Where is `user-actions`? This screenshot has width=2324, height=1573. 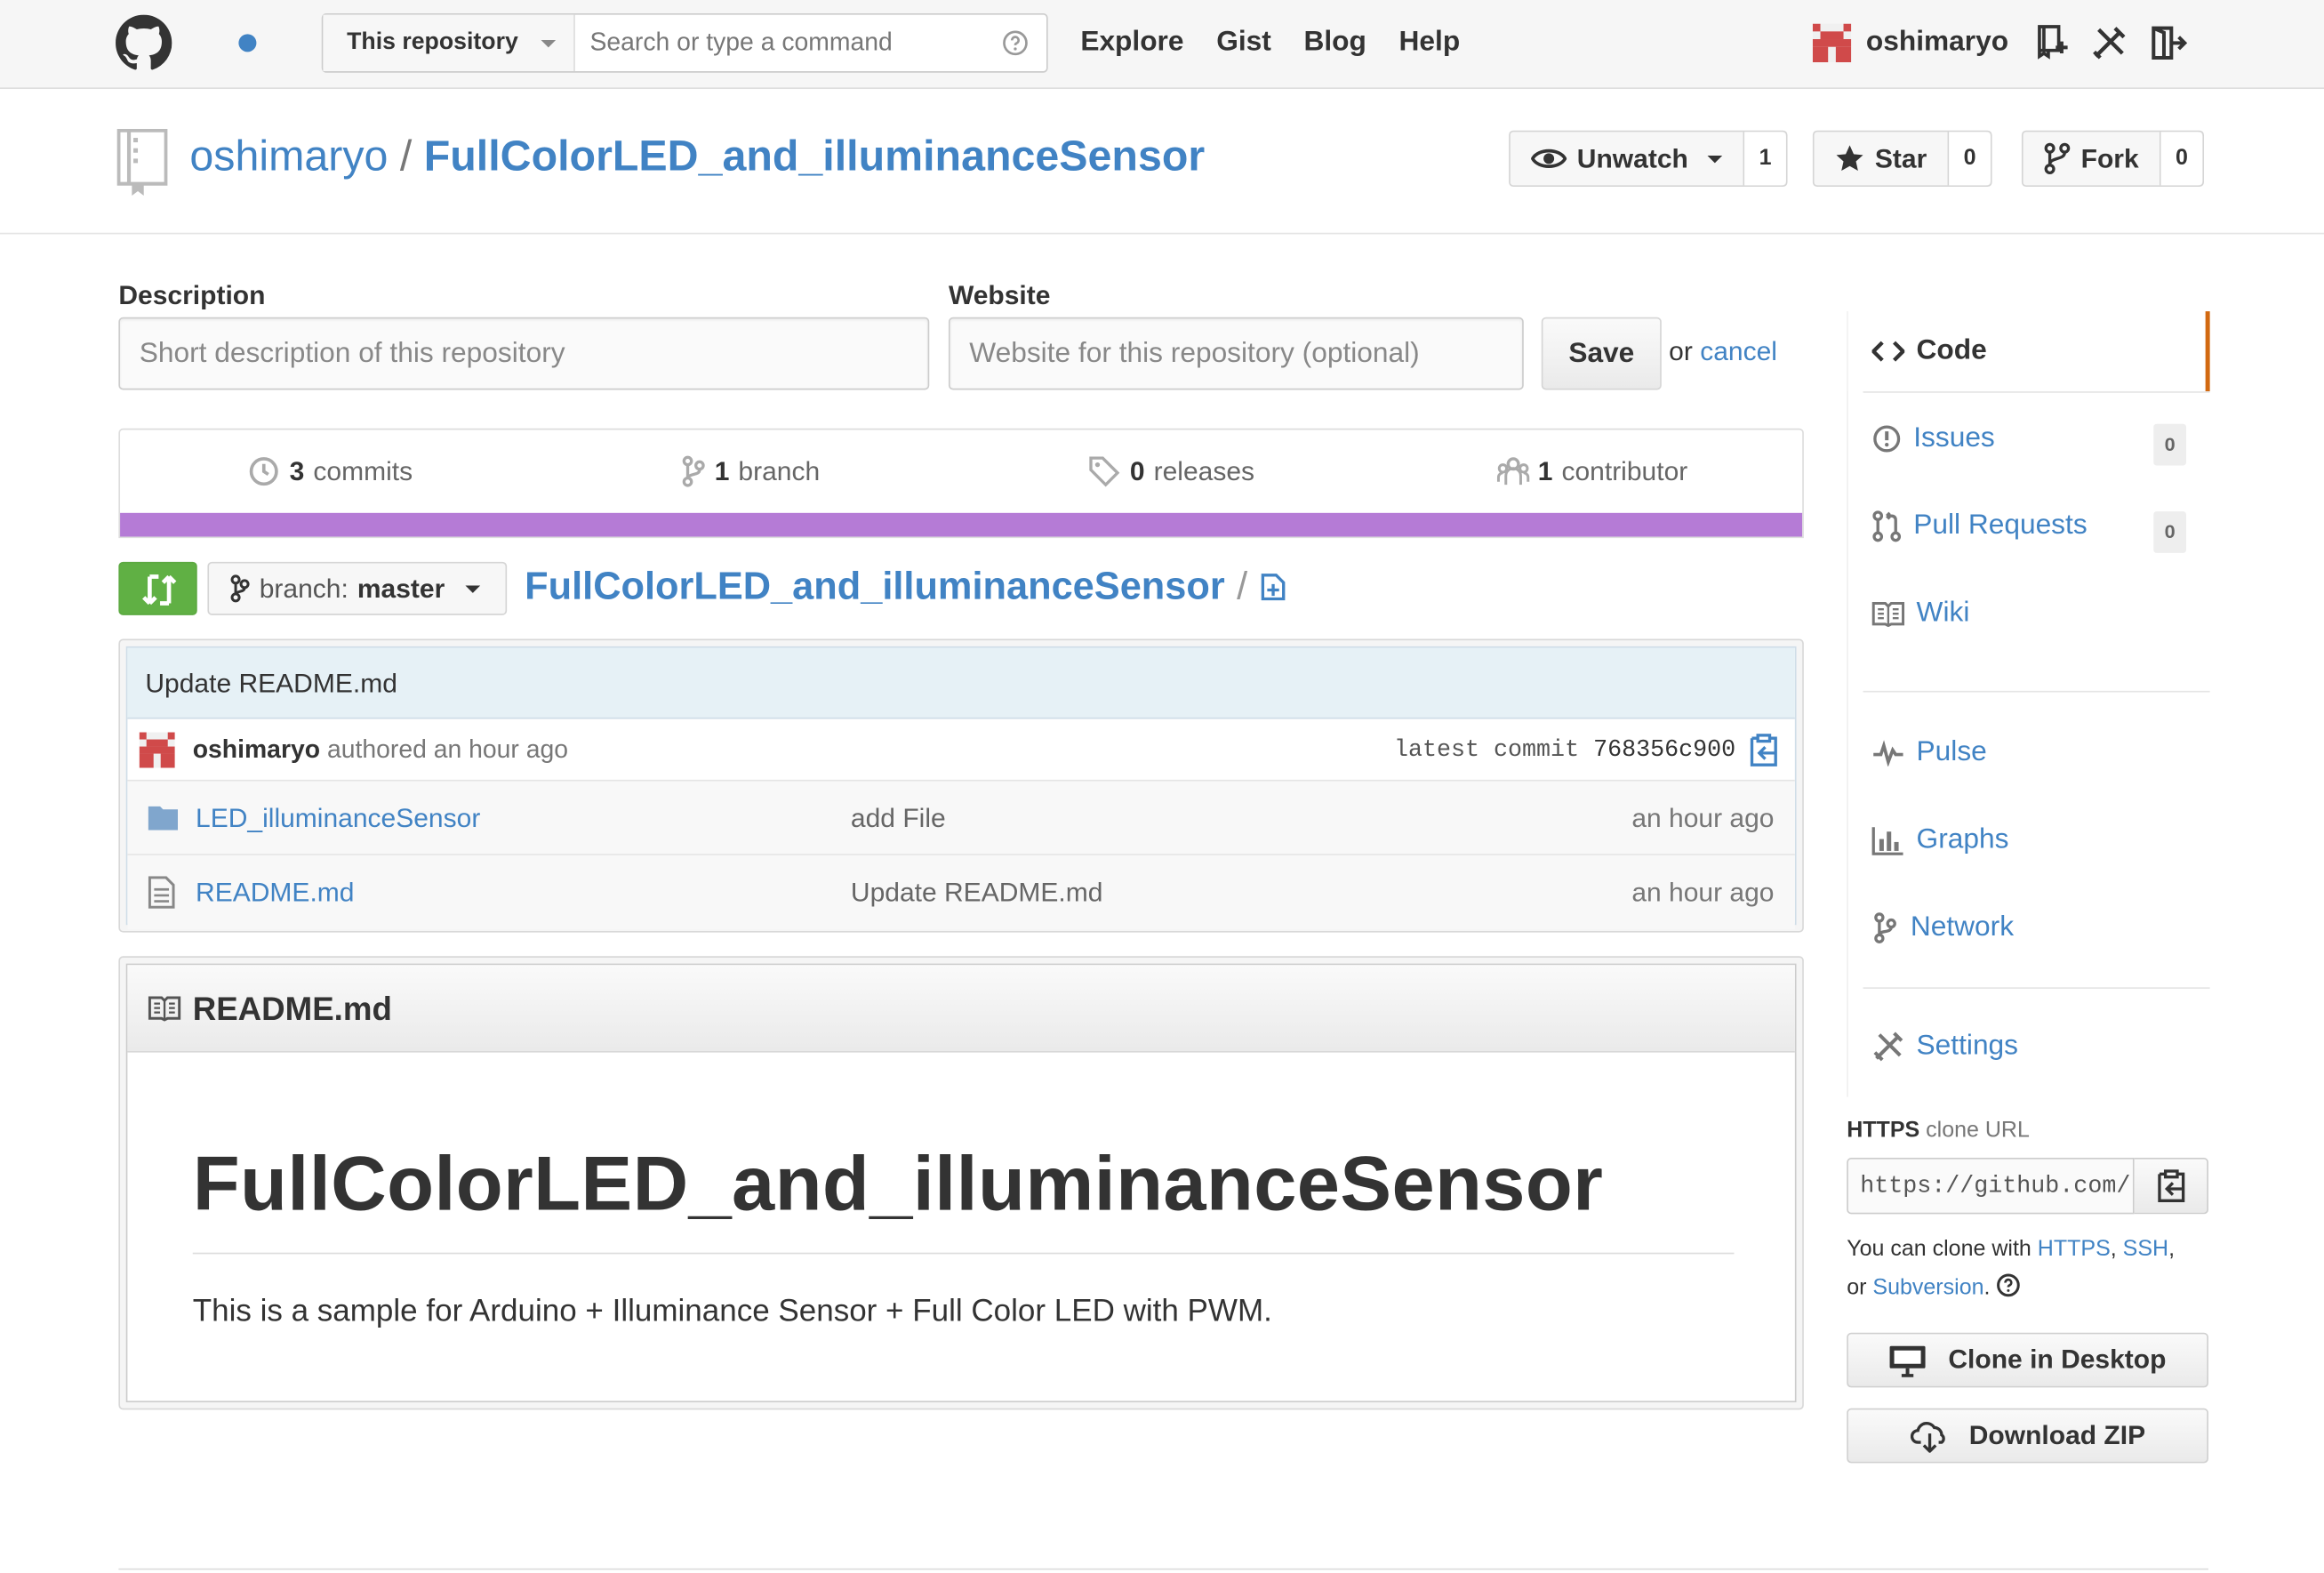
user-actions is located at coordinates (2110, 43).